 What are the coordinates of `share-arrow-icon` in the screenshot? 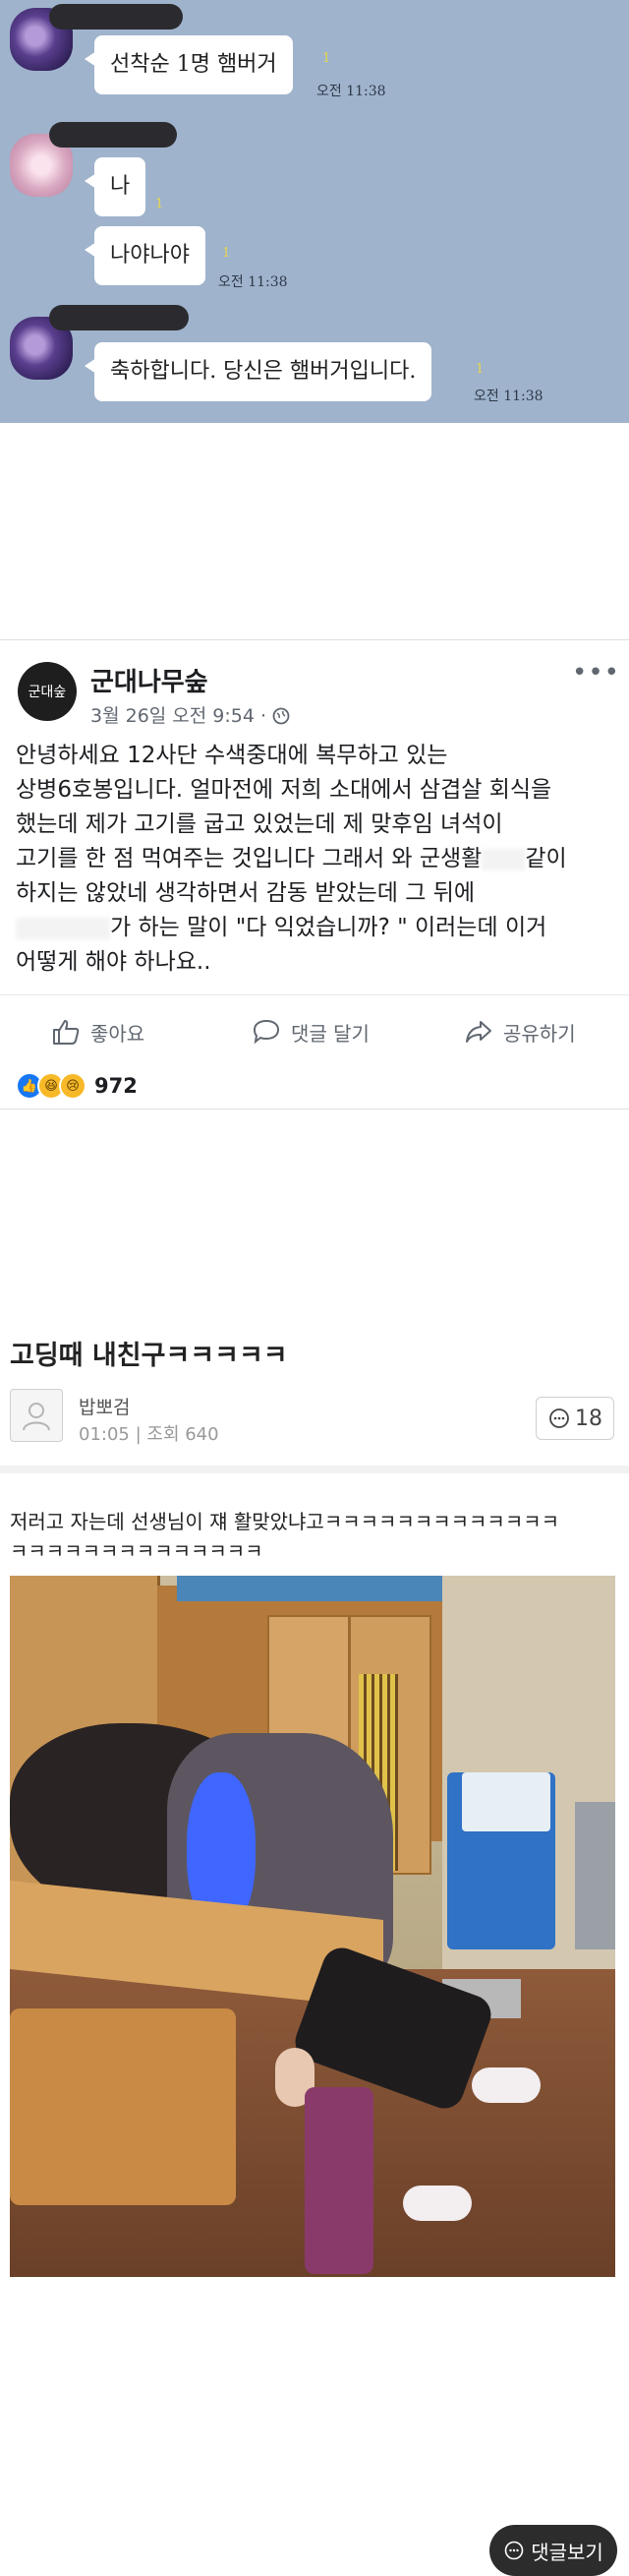 It's located at (478, 1032).